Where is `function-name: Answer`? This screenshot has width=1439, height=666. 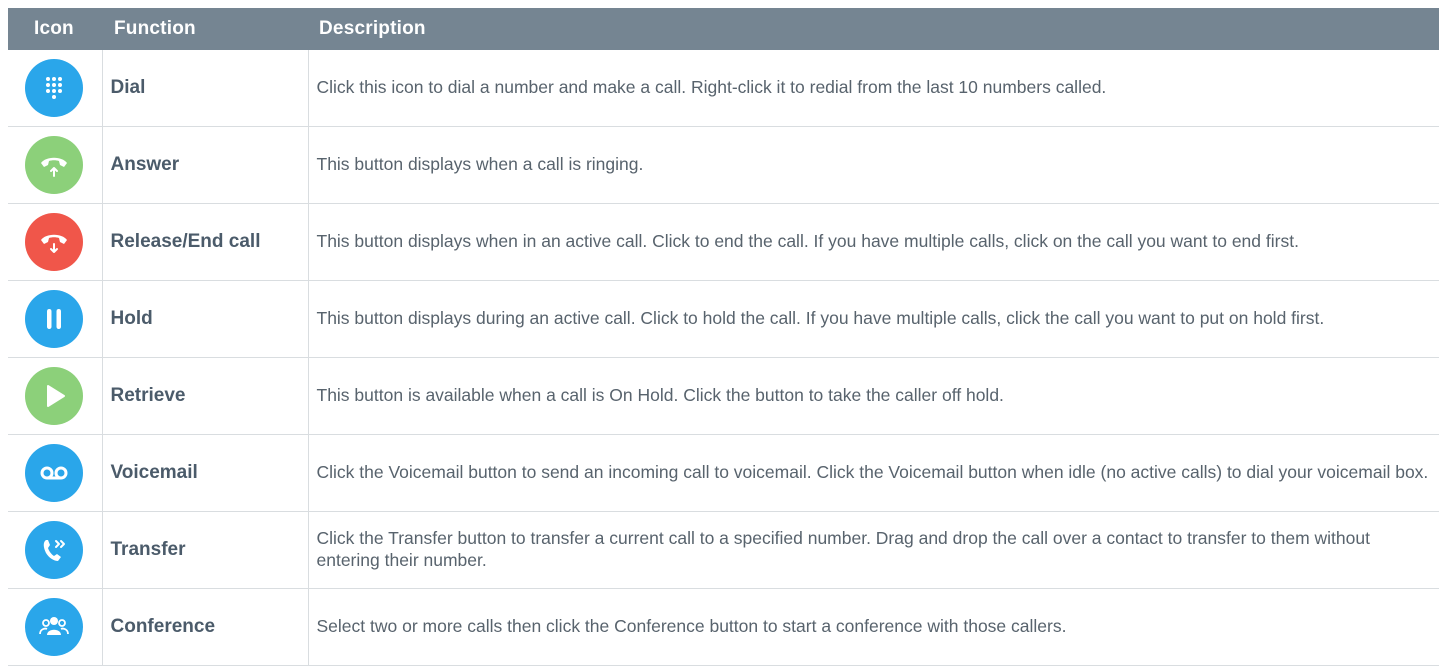
function-name: Answer is located at coordinates (205, 165).